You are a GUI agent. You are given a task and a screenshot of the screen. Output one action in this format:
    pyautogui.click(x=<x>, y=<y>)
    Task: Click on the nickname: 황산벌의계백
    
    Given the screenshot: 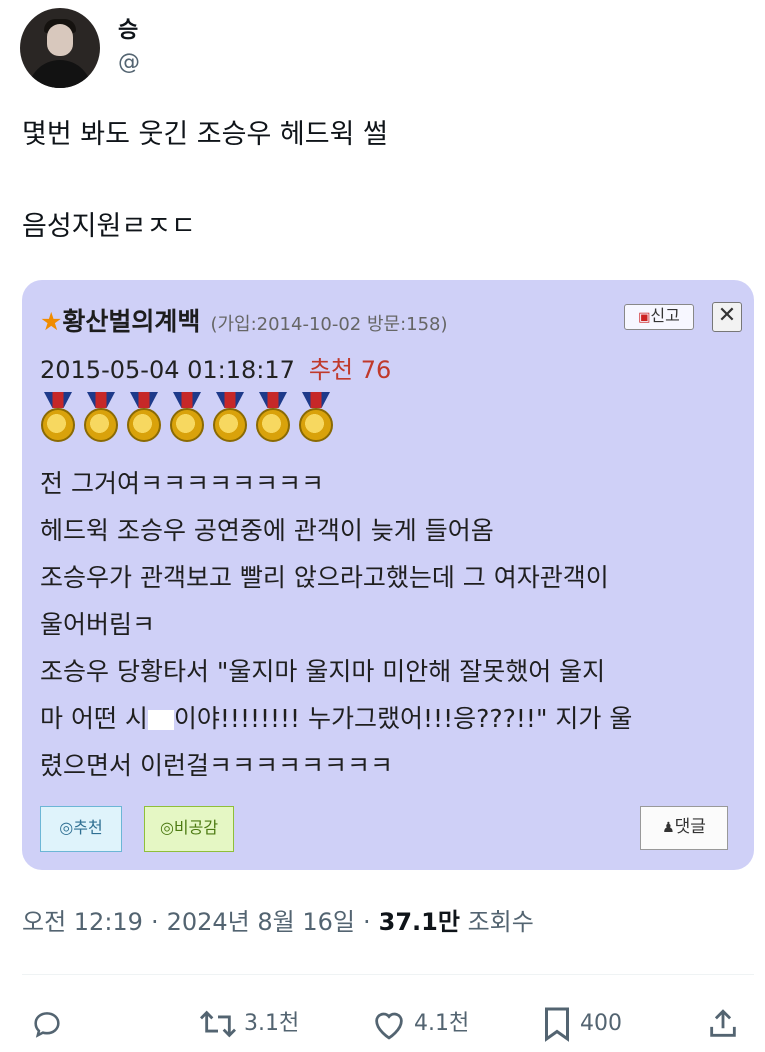 What is the action you would take?
    pyautogui.click(x=131, y=321)
    